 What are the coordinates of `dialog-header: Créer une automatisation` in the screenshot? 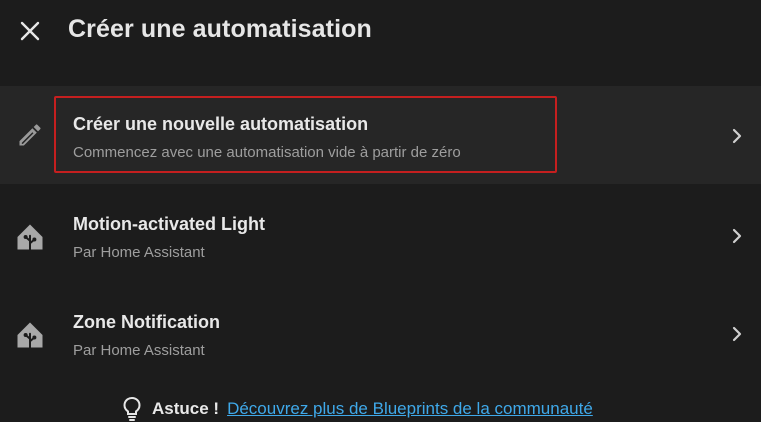 It's located at (380, 31).